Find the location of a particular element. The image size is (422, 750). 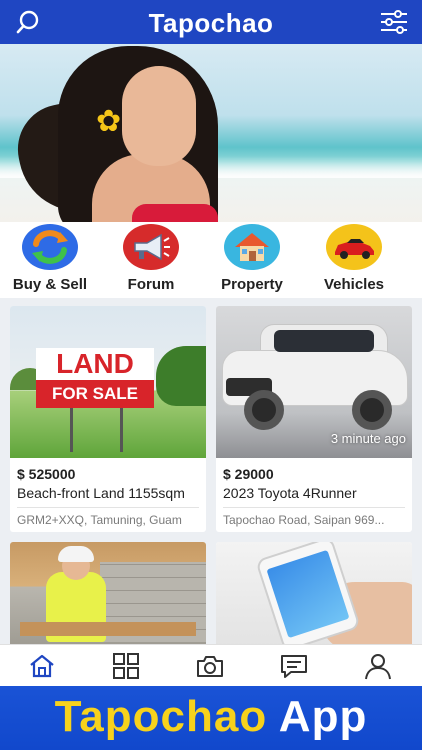

hero-red-top is located at coordinates (175, 213).